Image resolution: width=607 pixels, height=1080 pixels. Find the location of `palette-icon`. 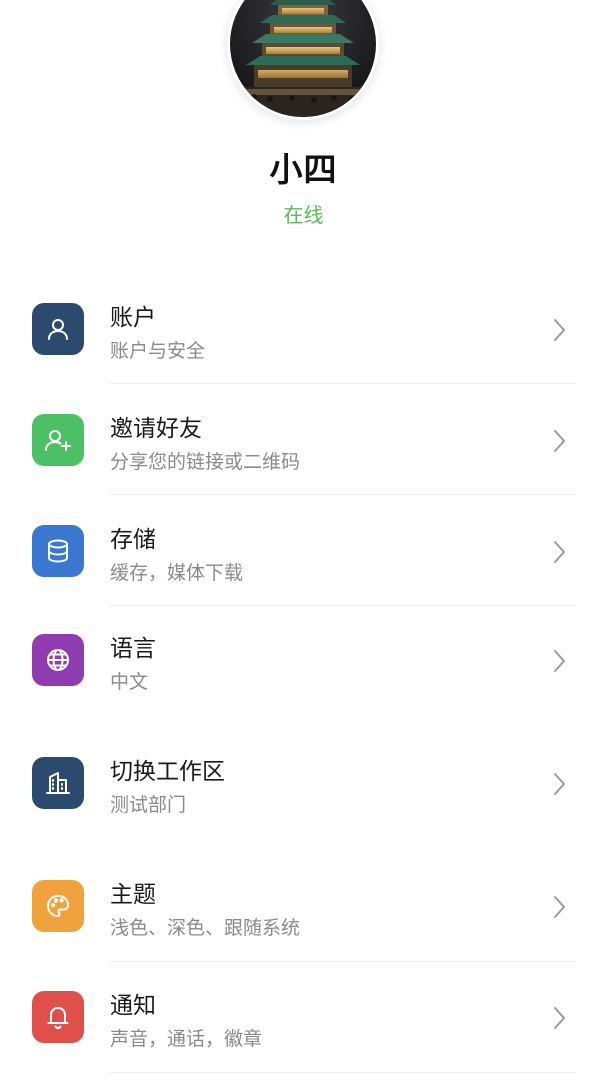

palette-icon is located at coordinates (58, 906).